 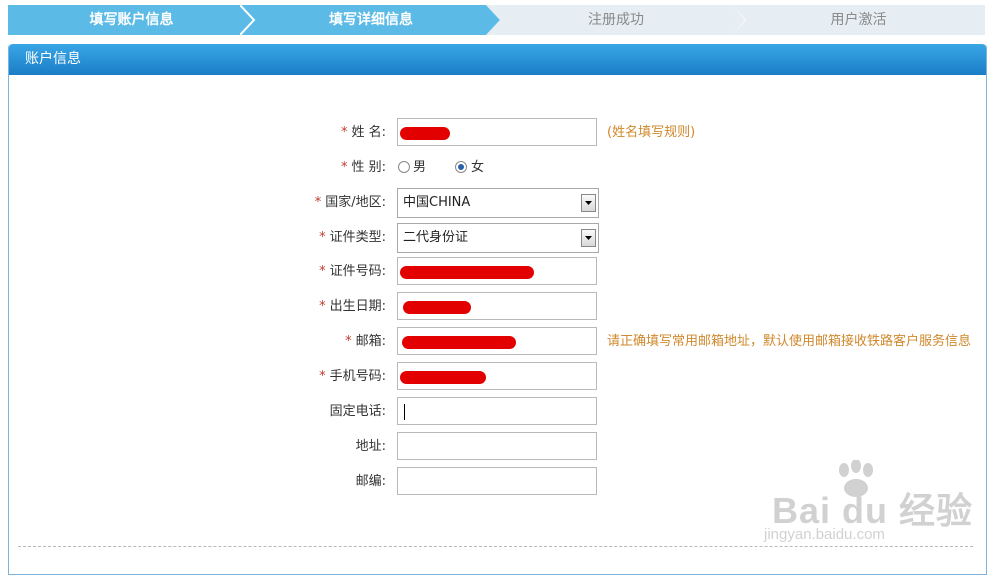 I want to click on step-label: 填写账户信息, so click(x=131, y=20).